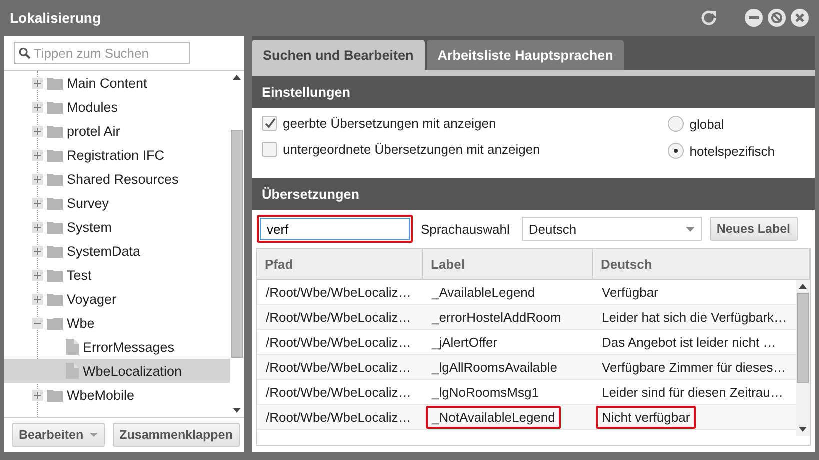 This screenshot has width=819, height=460. I want to click on table-cell-text: _lgNoRoomsMsg1, so click(485, 393).